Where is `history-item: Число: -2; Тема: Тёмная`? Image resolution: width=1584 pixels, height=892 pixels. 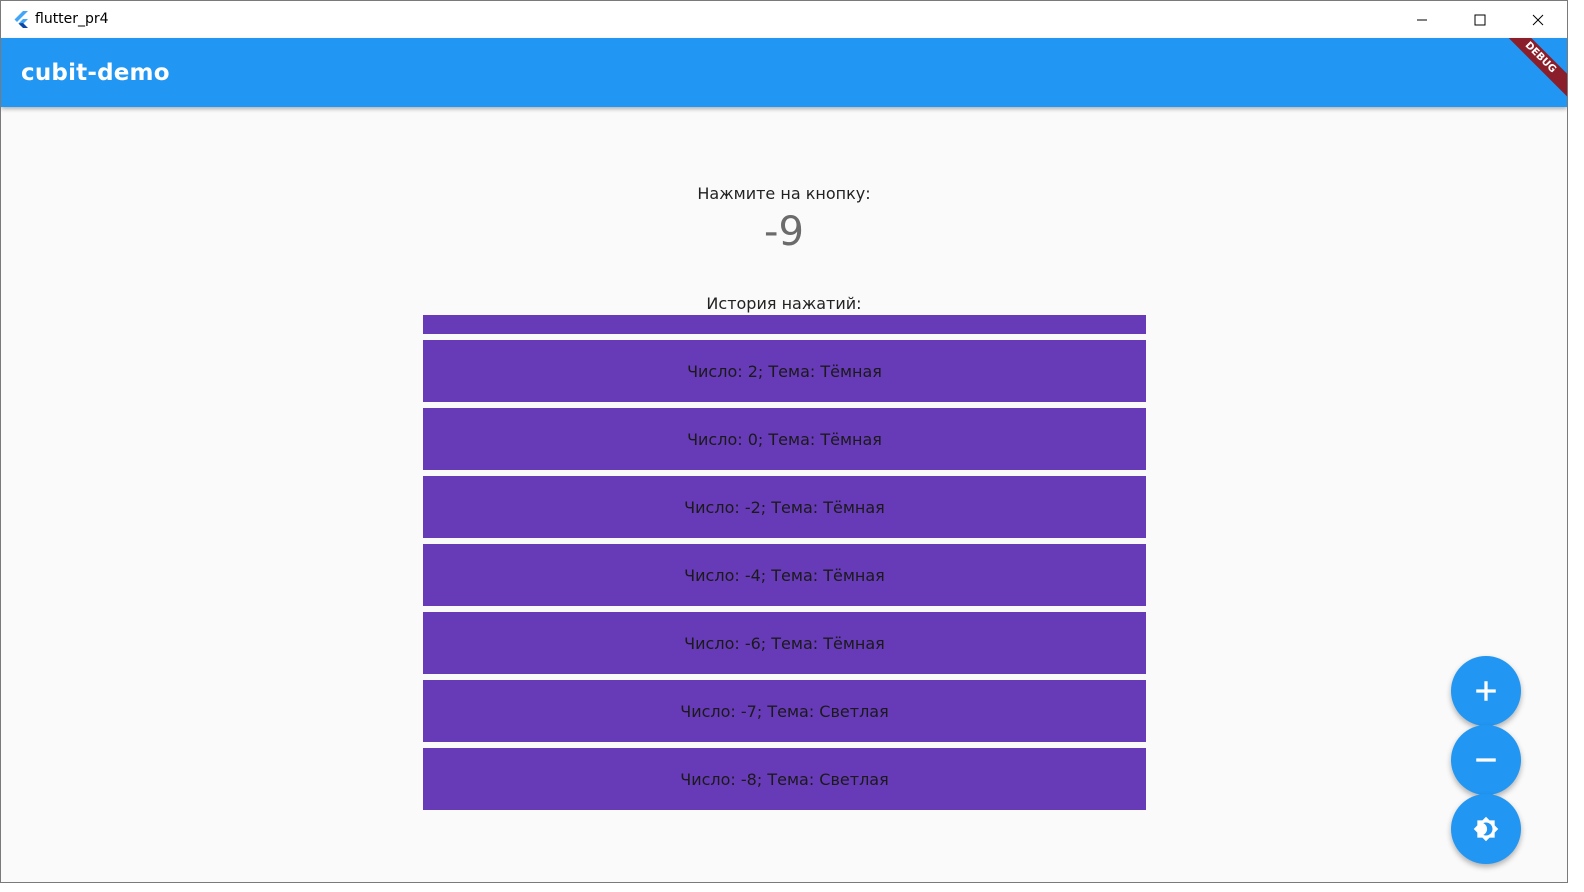 history-item: Число: -2; Тема: Тёмная is located at coordinates (784, 507).